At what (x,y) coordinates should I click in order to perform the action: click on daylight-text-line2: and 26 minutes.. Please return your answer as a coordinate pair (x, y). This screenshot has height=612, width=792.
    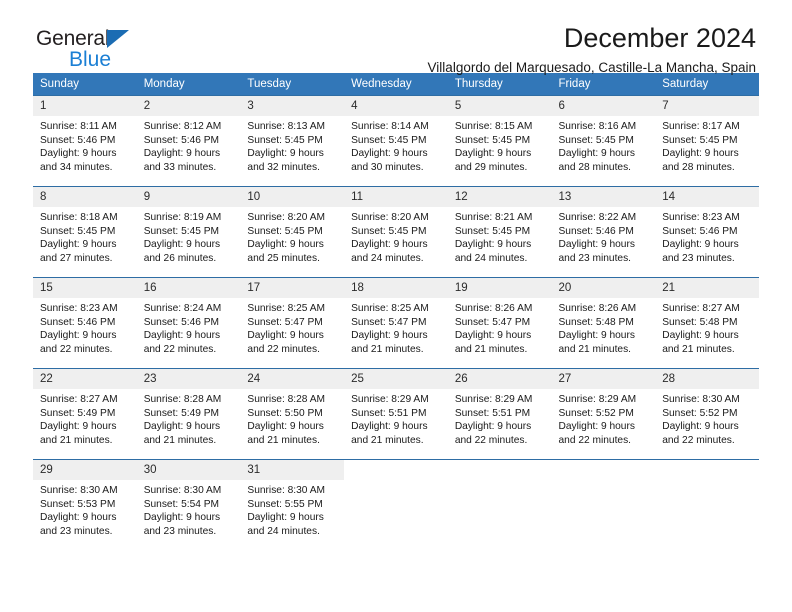
    Looking at the image, I should click on (180, 258).